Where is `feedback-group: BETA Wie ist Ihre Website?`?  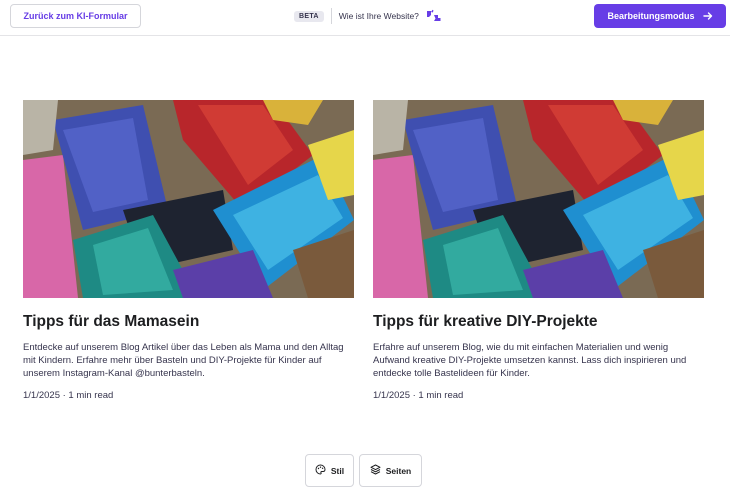
feedback-group: BETA Wie ist Ihre Website? is located at coordinates (367, 16).